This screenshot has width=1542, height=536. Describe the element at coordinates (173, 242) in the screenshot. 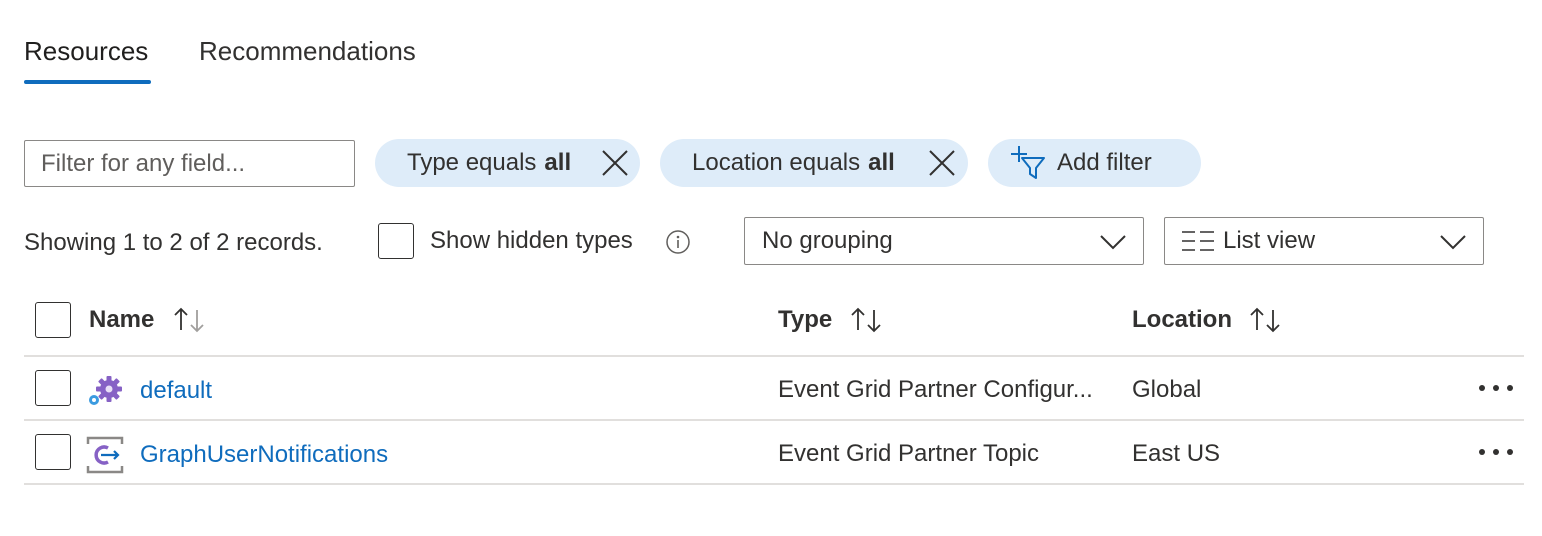

I see `records-summary: Showing 1 to 2 of 2 records.` at that location.